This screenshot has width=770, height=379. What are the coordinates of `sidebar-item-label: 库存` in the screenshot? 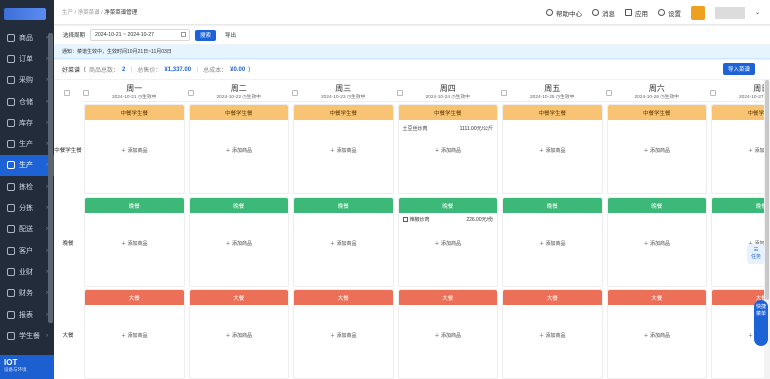 It's located at (26, 123).